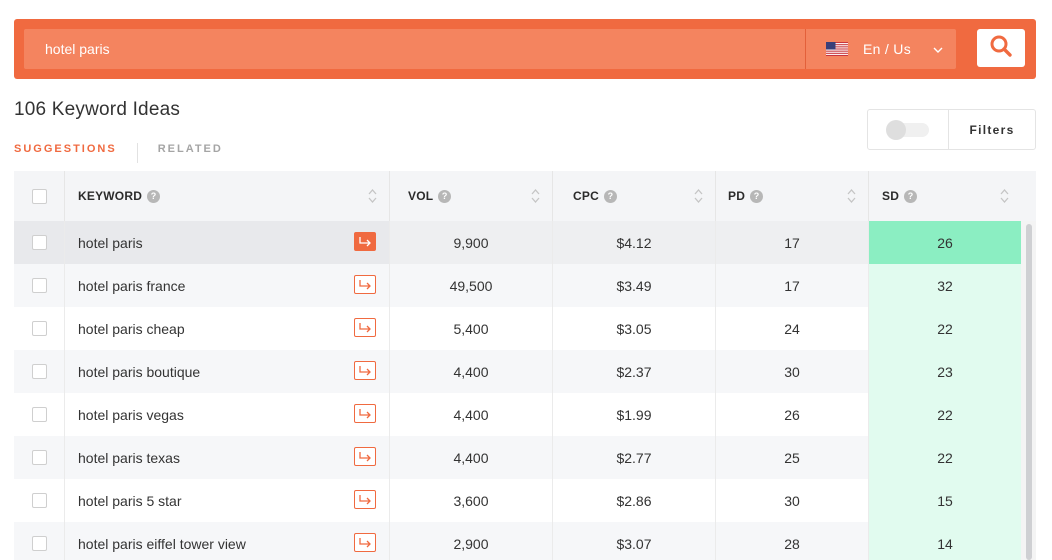 The height and width of the screenshot is (560, 1052). What do you see at coordinates (470, 285) in the screenshot?
I see `vol-cell: 49,500` at bounding box center [470, 285].